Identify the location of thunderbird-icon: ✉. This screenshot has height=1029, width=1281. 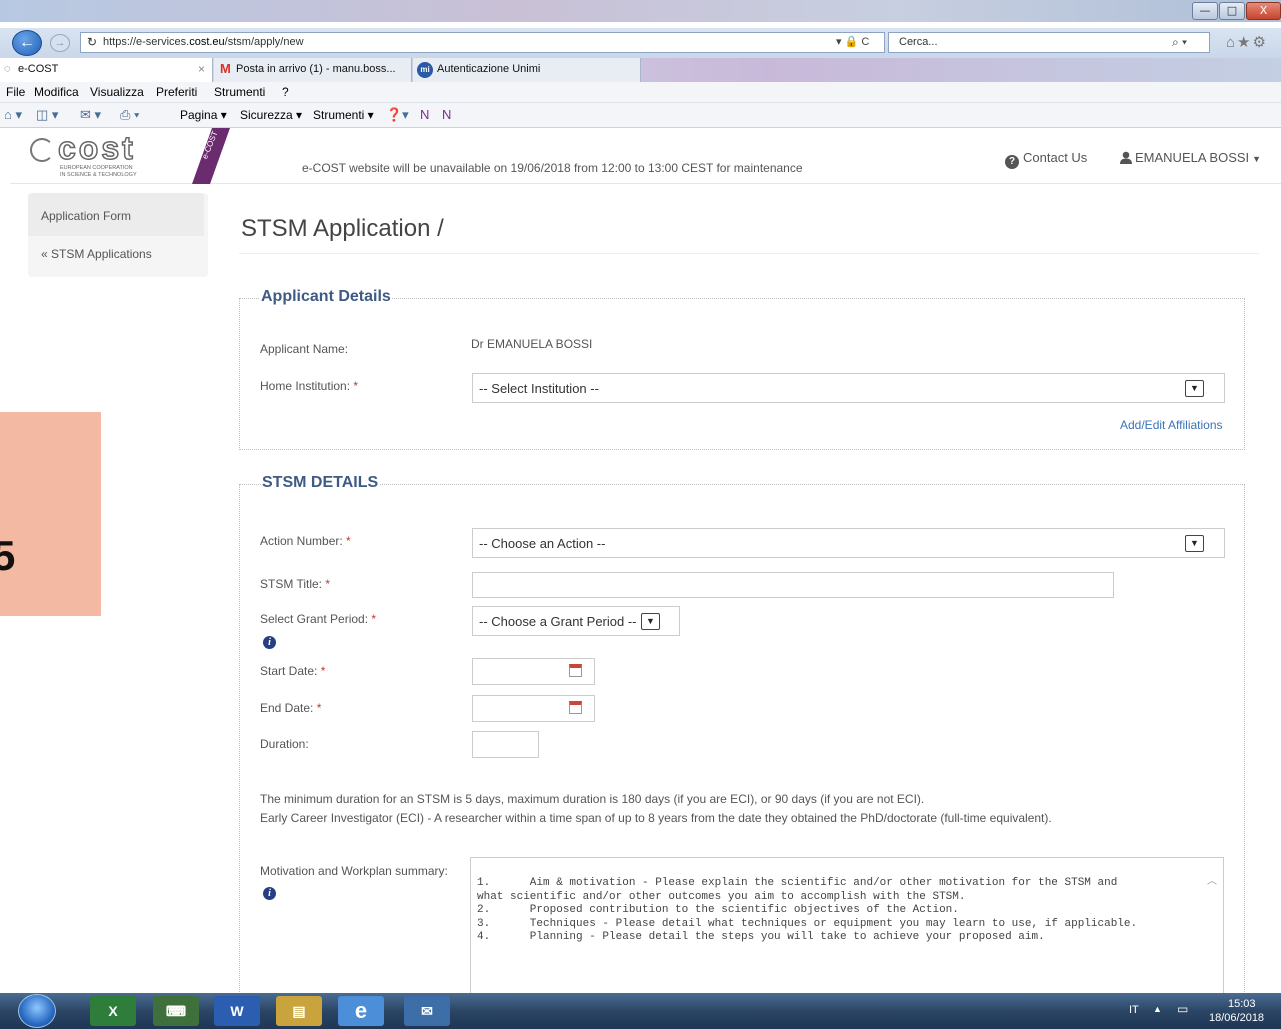
(427, 1011).